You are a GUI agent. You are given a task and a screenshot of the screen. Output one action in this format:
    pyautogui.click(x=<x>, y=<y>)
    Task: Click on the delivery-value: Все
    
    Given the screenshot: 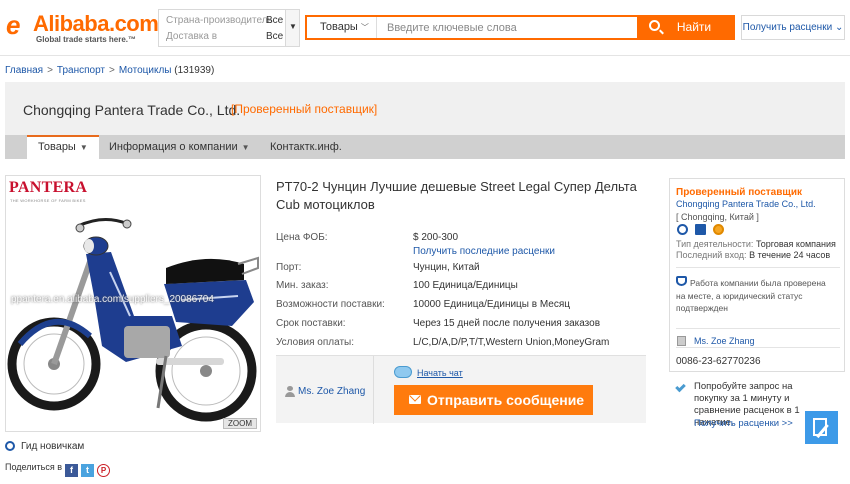 What is the action you would take?
    pyautogui.click(x=275, y=36)
    